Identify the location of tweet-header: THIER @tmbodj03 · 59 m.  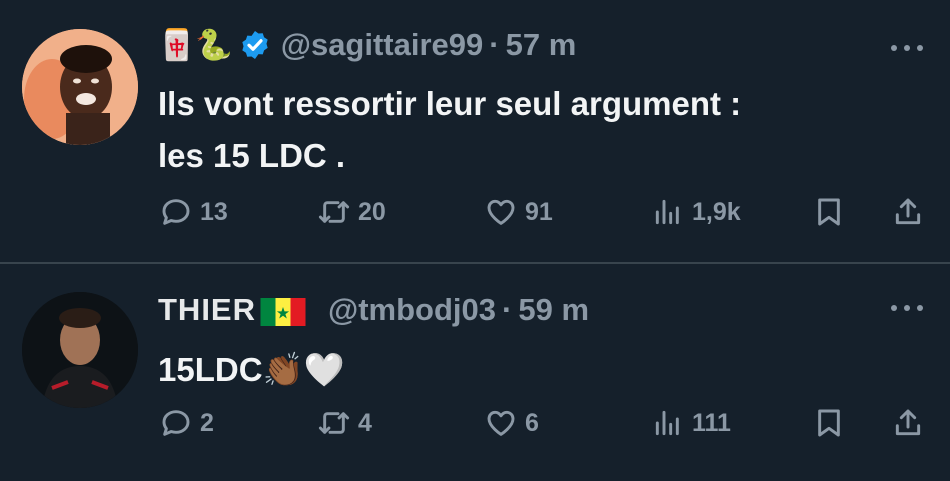
(373, 310).